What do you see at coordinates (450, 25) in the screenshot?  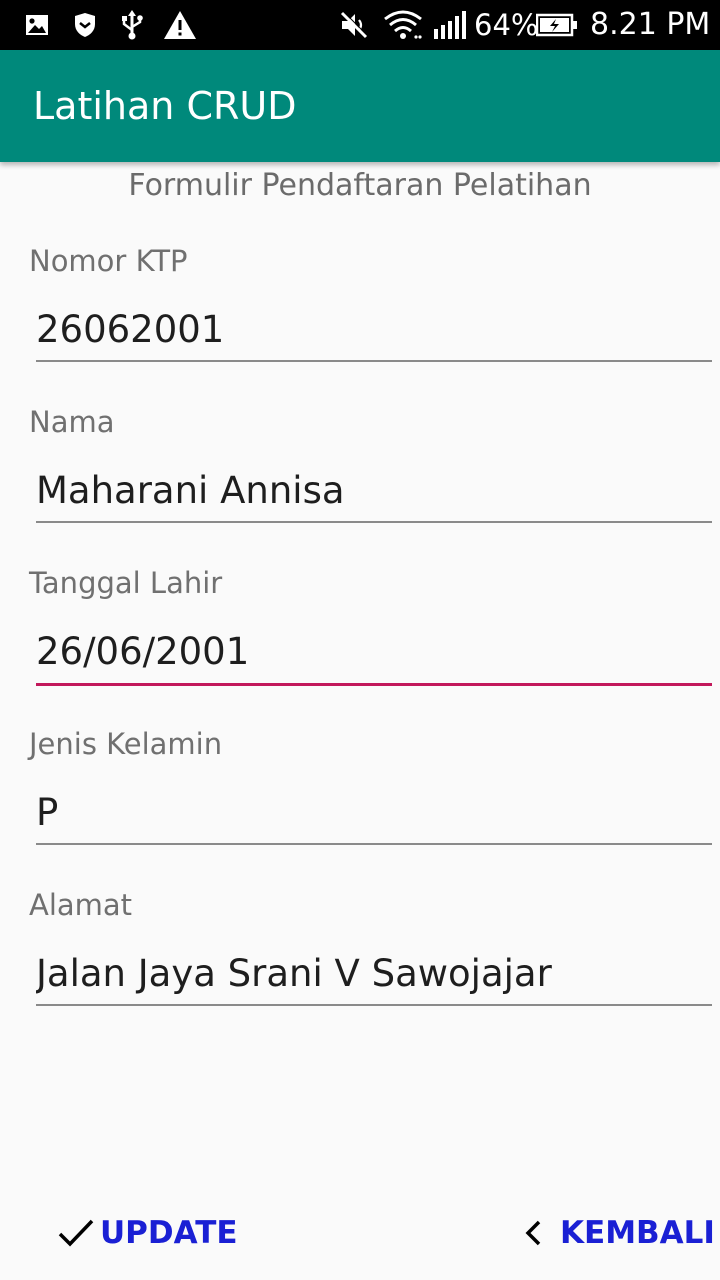 I see `signal-icon` at bounding box center [450, 25].